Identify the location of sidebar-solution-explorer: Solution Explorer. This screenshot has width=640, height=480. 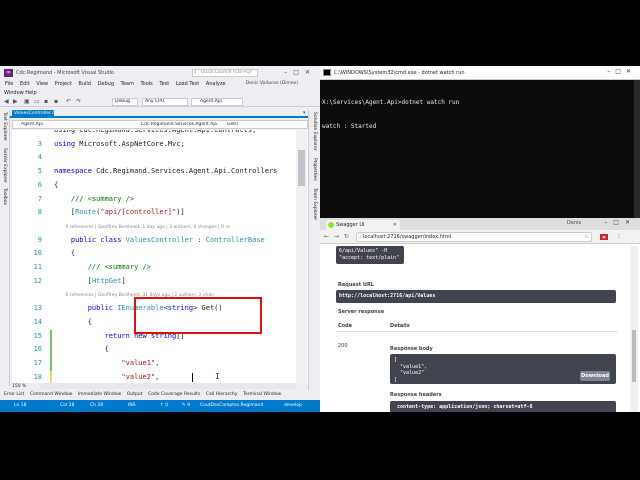
(314, 131).